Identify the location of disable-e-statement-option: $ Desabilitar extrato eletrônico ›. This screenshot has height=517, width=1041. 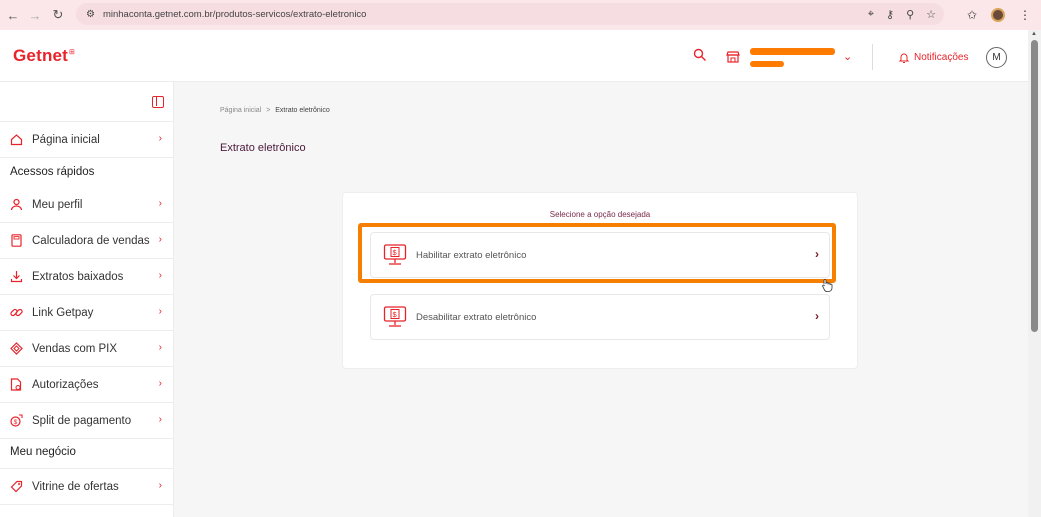
(600, 317).